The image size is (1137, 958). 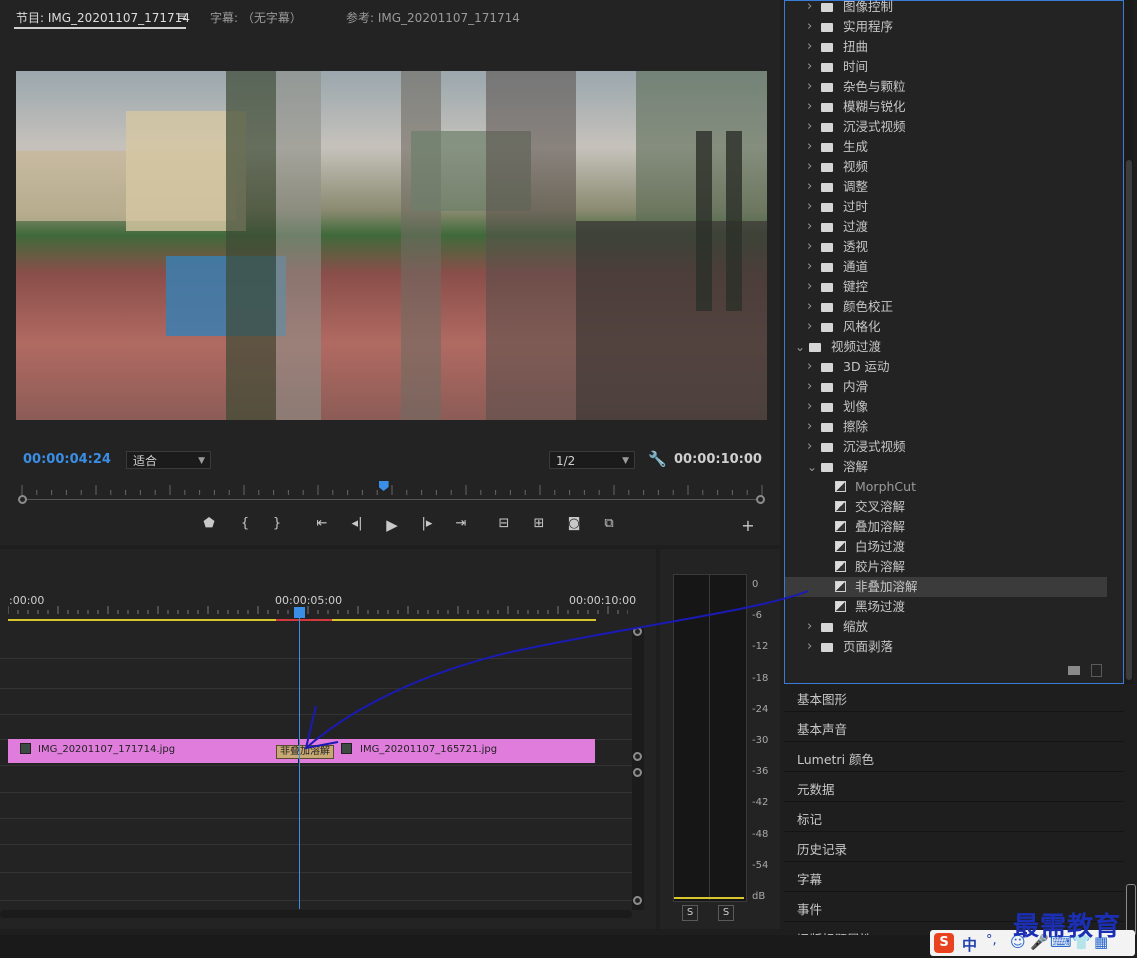 I want to click on panel-markers: 标记, so click(x=809, y=818).